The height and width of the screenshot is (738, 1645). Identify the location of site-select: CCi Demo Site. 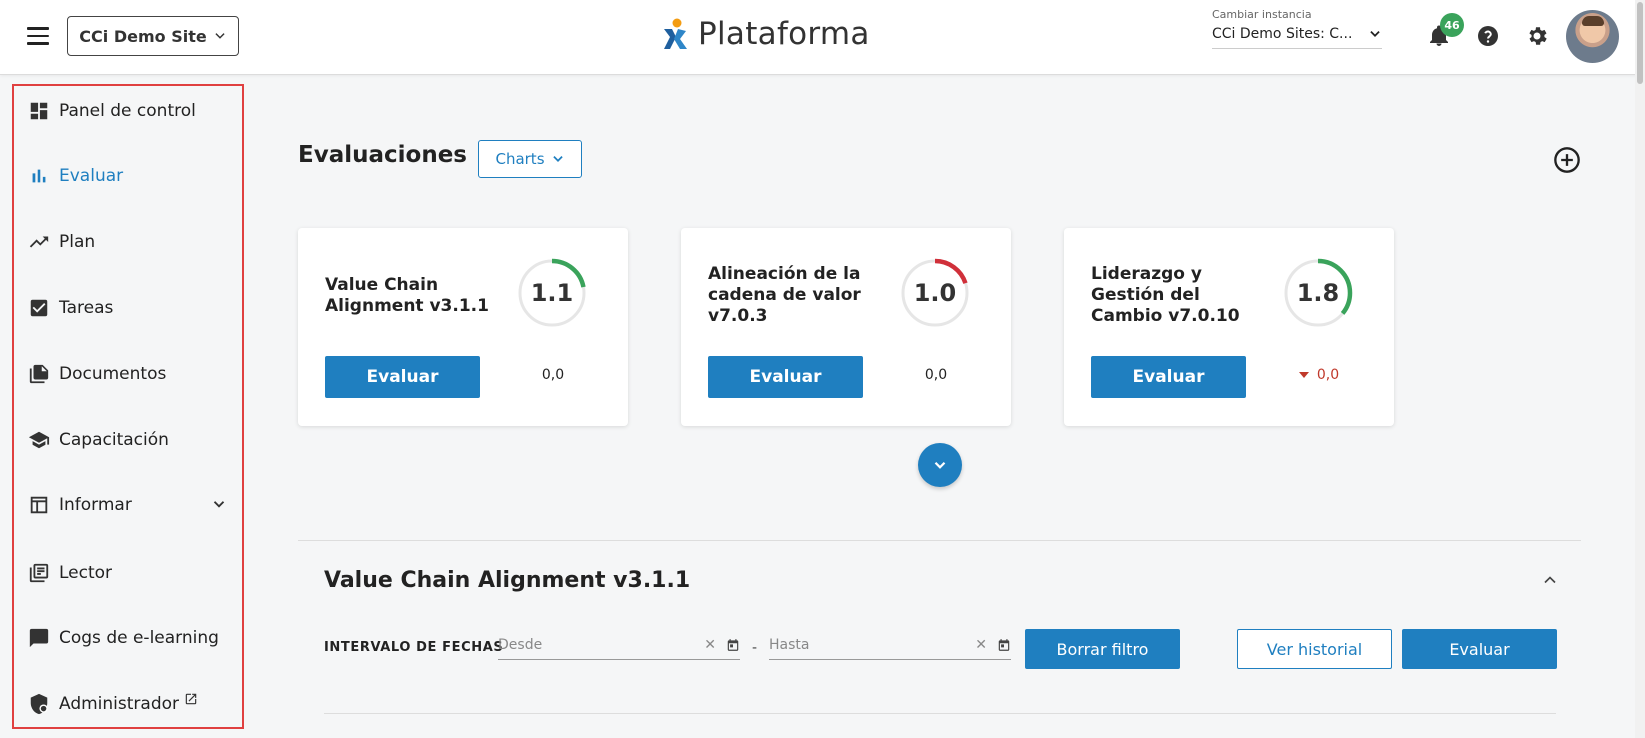
(153, 36).